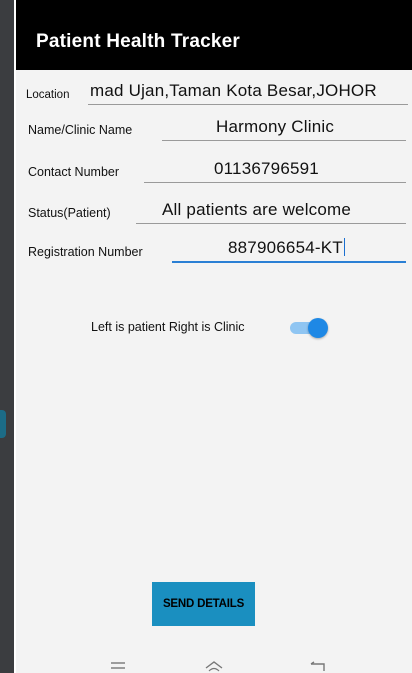 The image size is (412, 673). I want to click on status-row: Status(Patient) All patients are welcome, so click(214, 209).